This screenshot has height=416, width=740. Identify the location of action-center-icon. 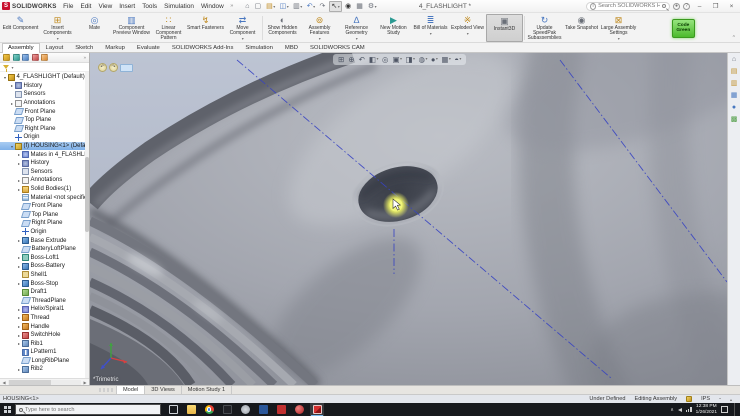
(724, 409).